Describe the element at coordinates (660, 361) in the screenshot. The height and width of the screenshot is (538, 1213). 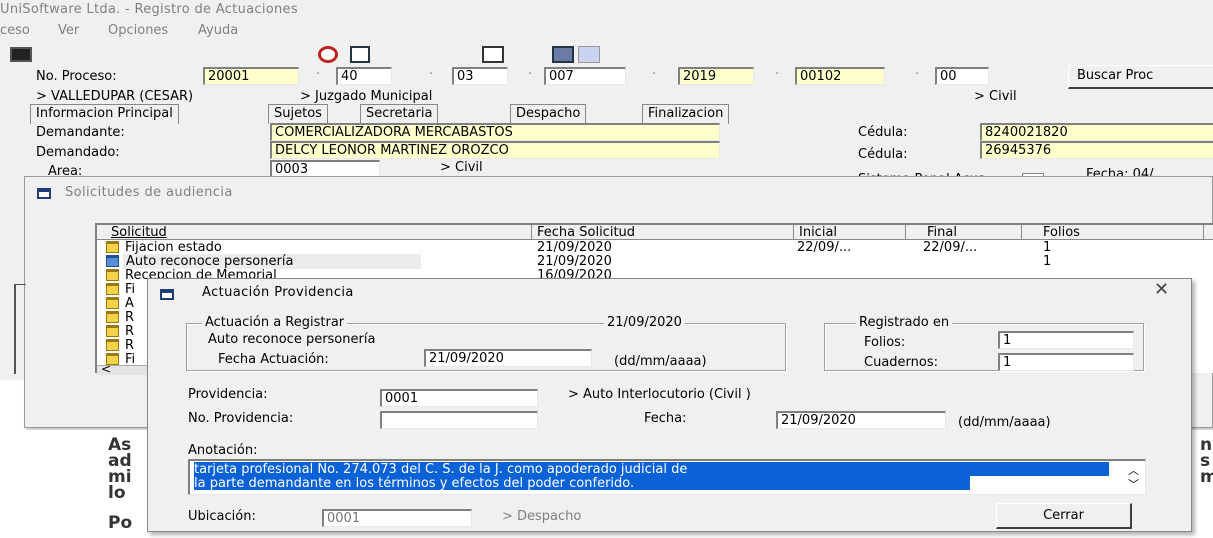
I see `fecha-actuacion-format: (dd/mm/aaaa)` at that location.